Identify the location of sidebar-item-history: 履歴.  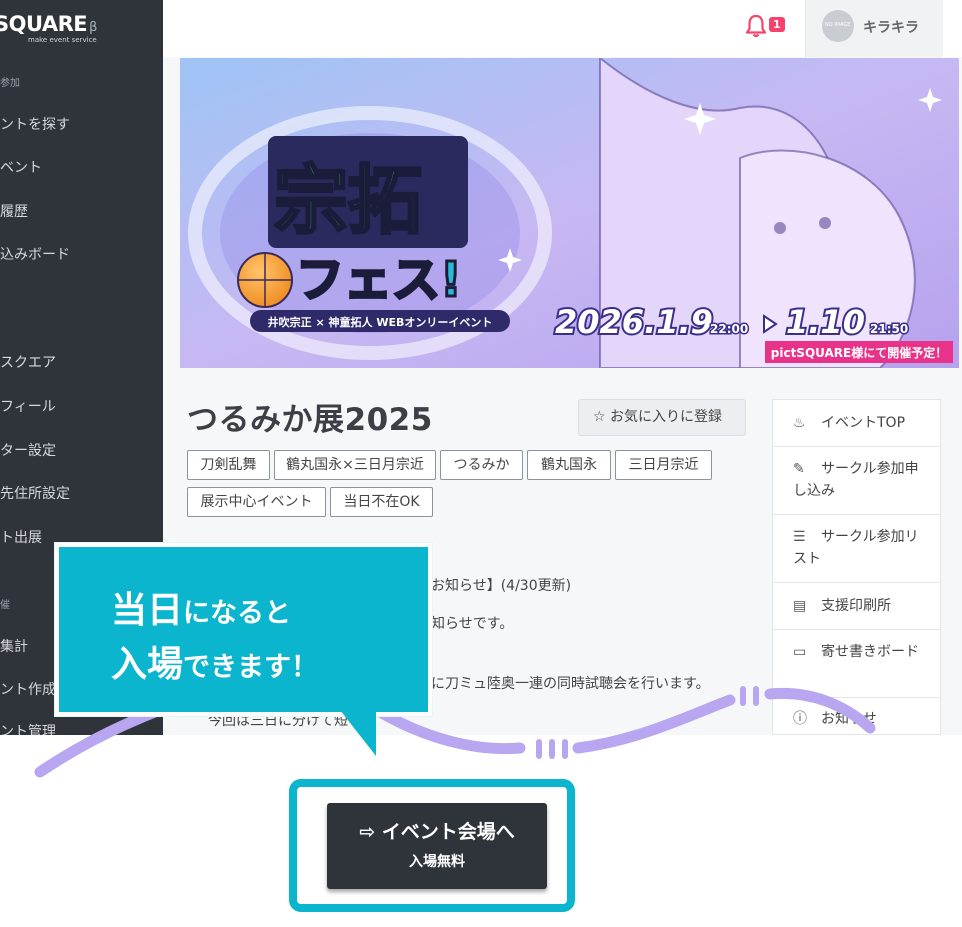
(14, 211).